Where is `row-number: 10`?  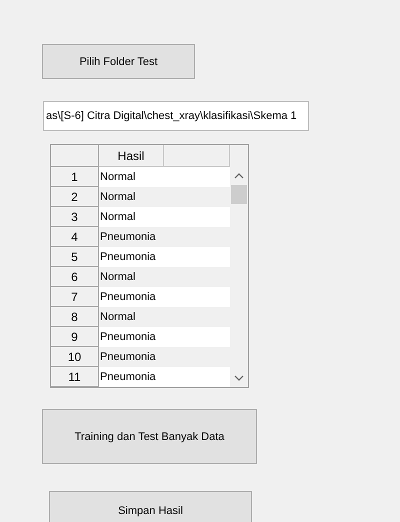
row-number: 10 is located at coordinates (75, 357).